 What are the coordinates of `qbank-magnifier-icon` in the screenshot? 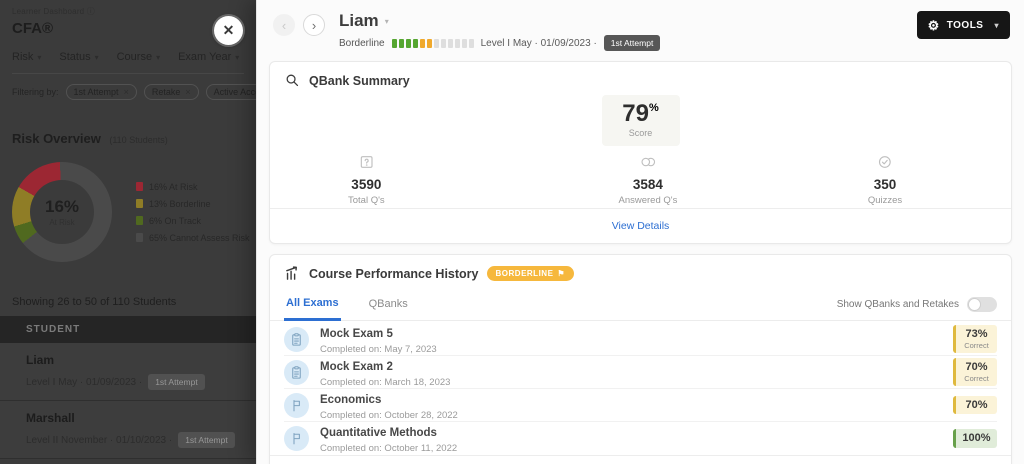 It's located at (292, 80).